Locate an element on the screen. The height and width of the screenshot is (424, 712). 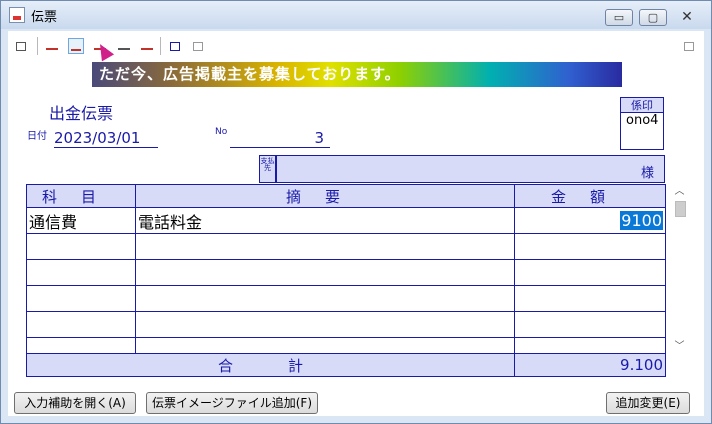
search-next-icon is located at coordinates (199, 46).